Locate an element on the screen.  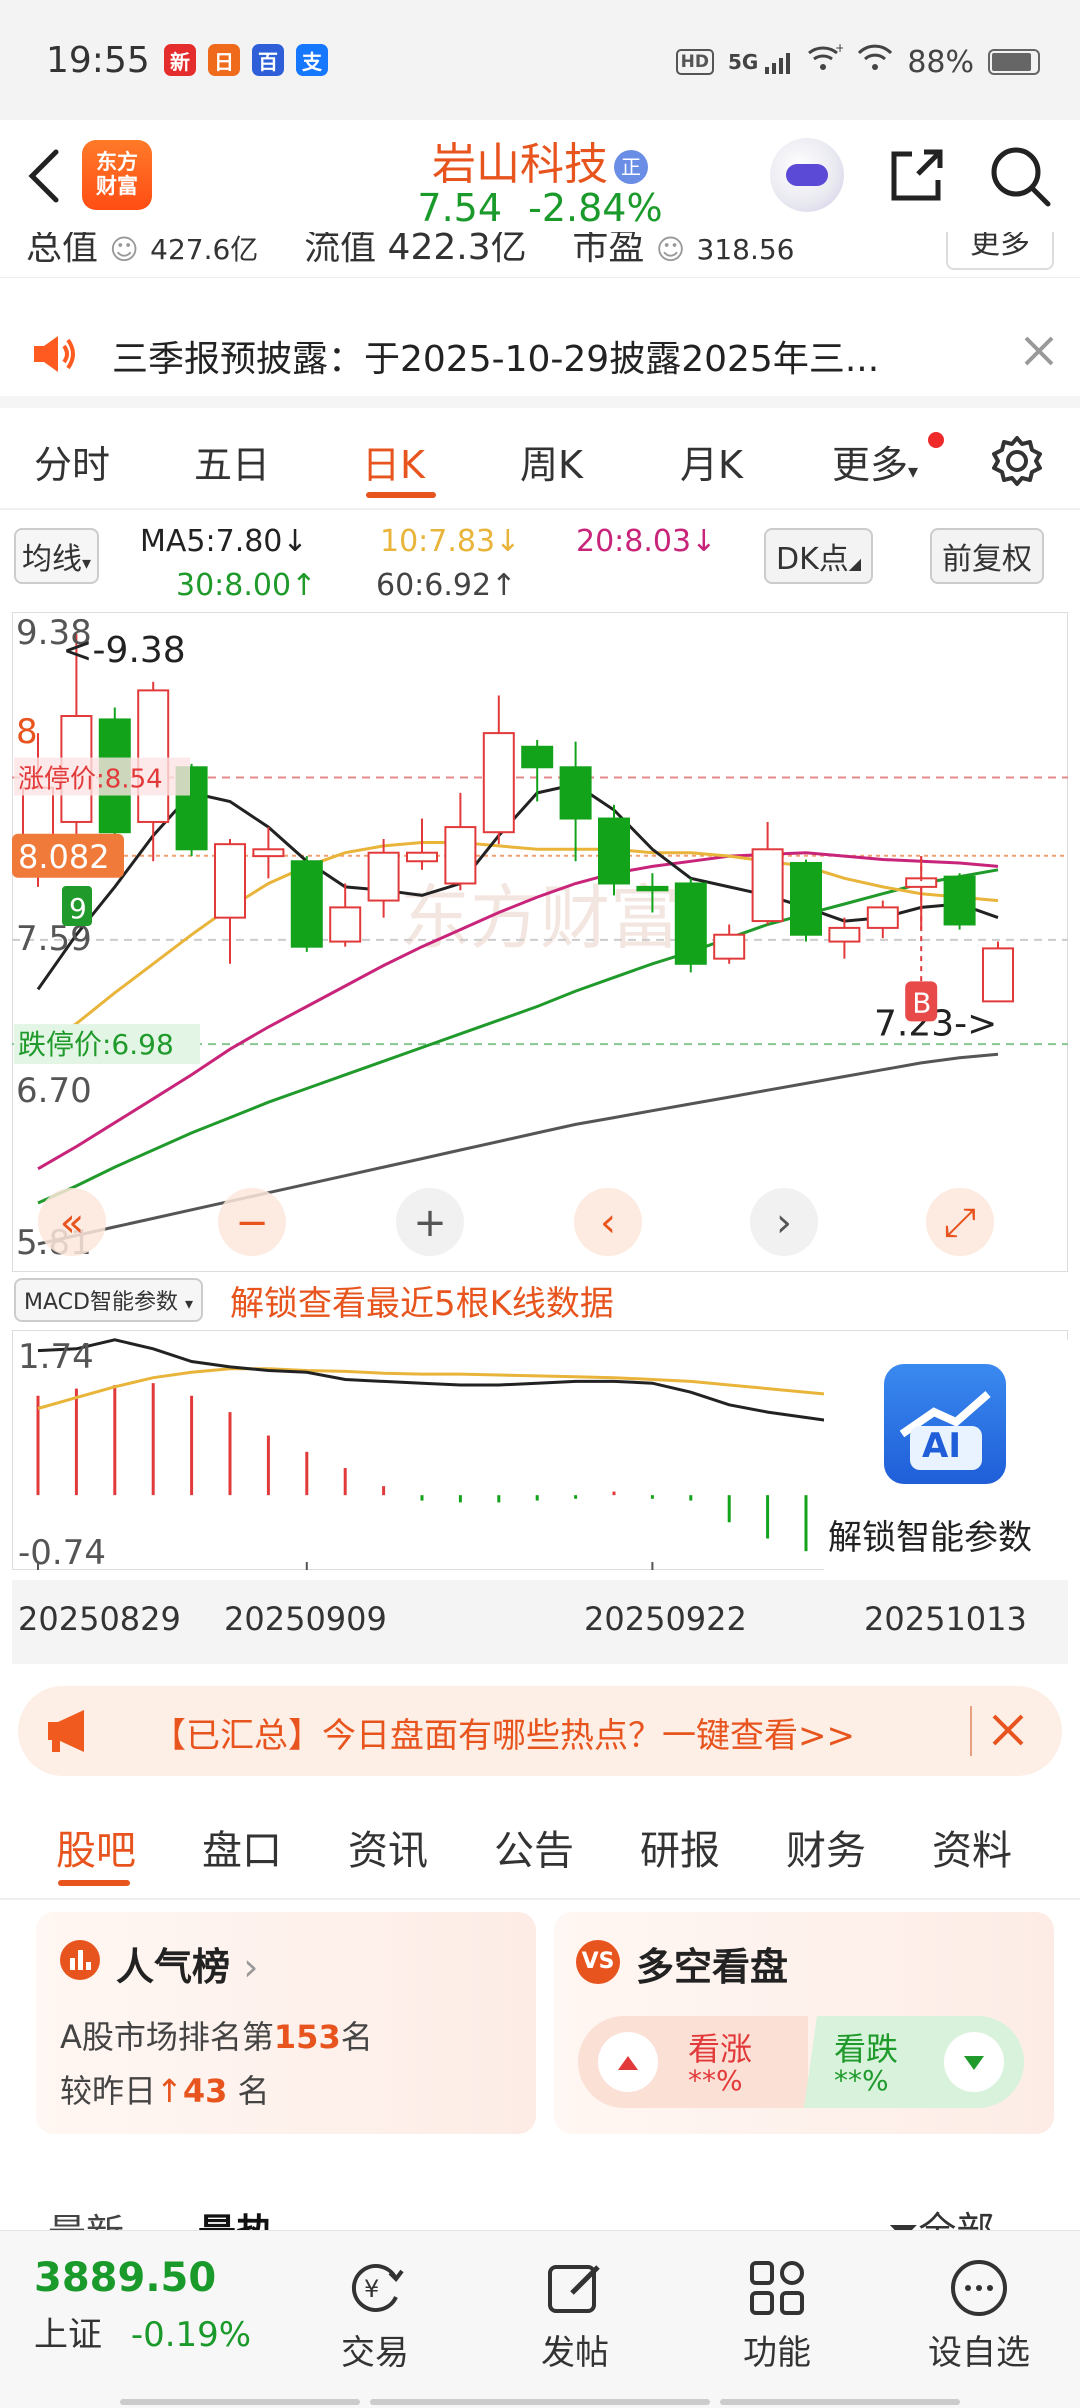
macd-chip: MACD智能参数 ▾ is located at coordinates (108, 1300).